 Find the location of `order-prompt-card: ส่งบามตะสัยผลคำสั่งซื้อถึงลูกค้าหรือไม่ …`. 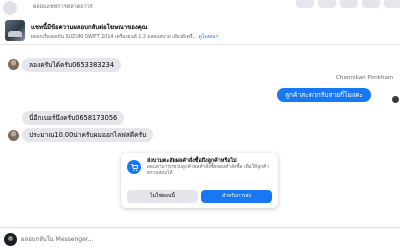

order-prompt-card: ส่งบามตะสัยผลคำสั่งซื้อถึงลูกค้าหรือไม่ … is located at coordinates (199, 180).